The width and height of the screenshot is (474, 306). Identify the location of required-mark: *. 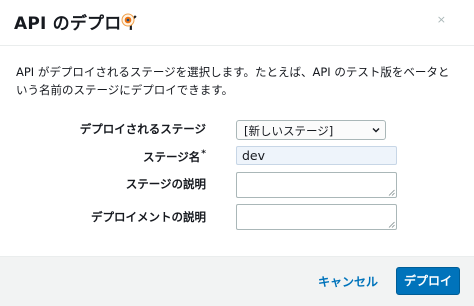
(203, 154).